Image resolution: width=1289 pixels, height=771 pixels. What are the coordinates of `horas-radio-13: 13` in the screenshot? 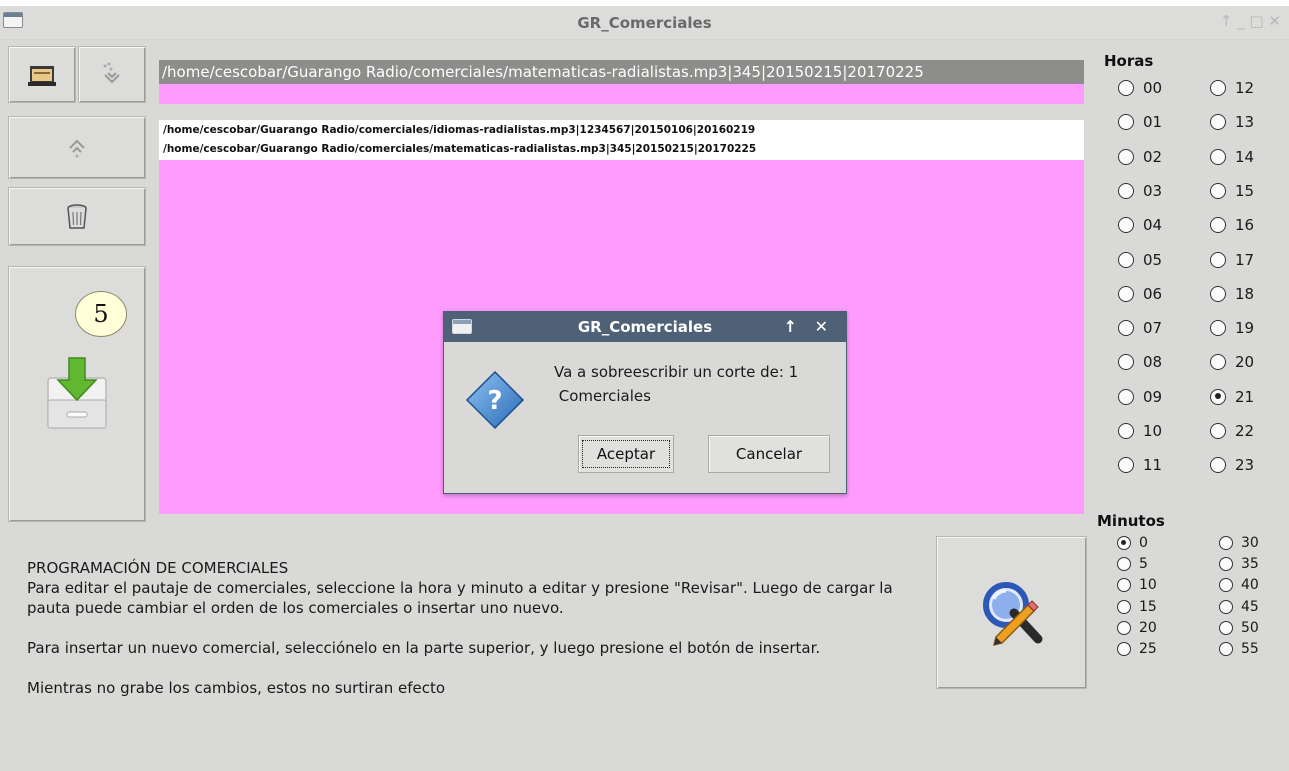 It's located at (1232, 122).